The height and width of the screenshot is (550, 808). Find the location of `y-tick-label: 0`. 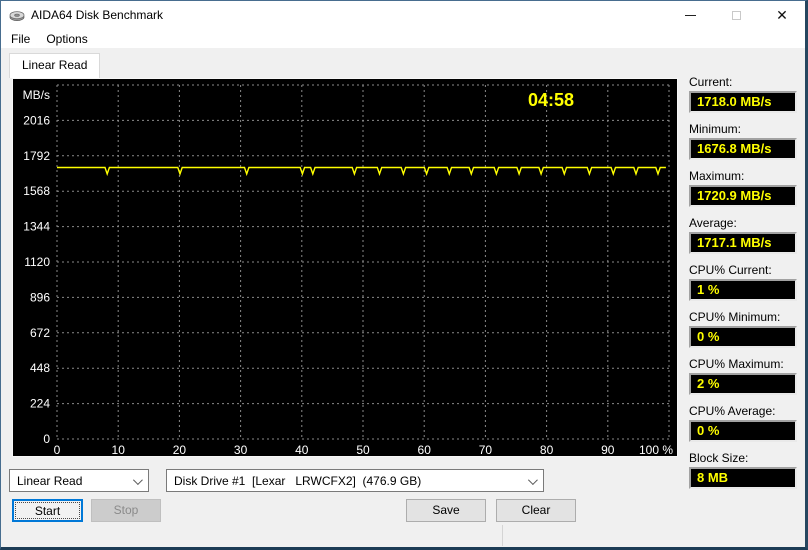

y-tick-label: 0 is located at coordinates (46, 439).